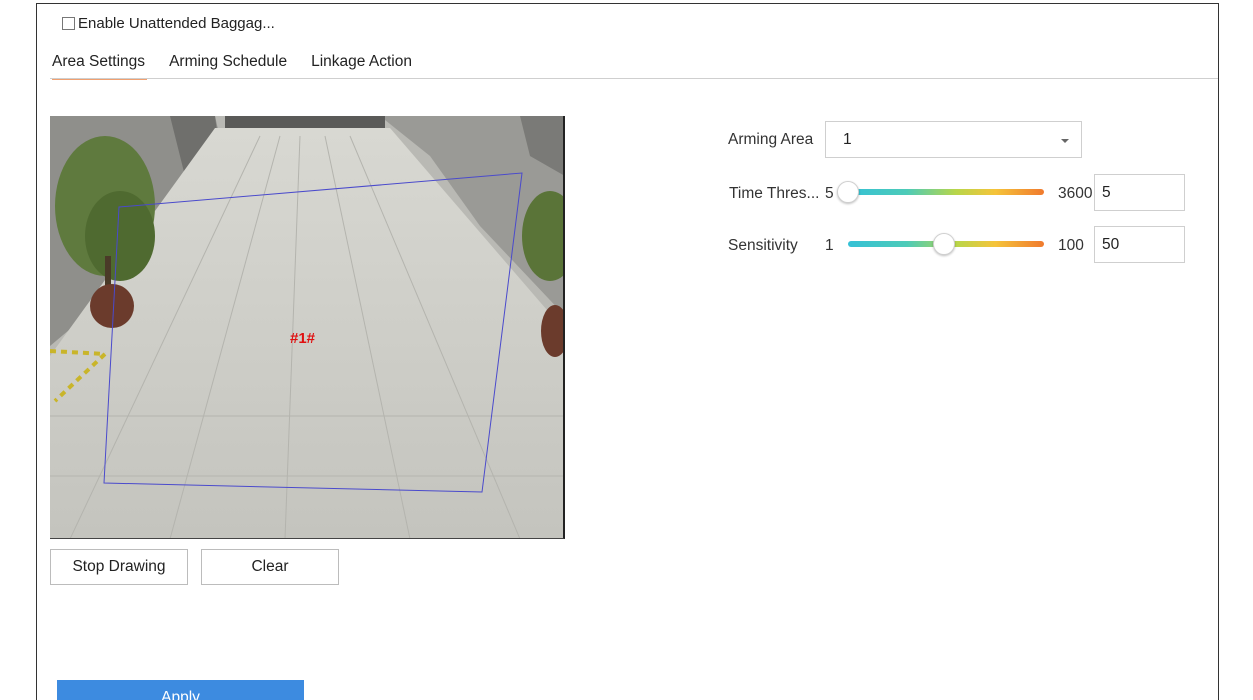  I want to click on sensitivity-label: Sensitivity, so click(763, 245).